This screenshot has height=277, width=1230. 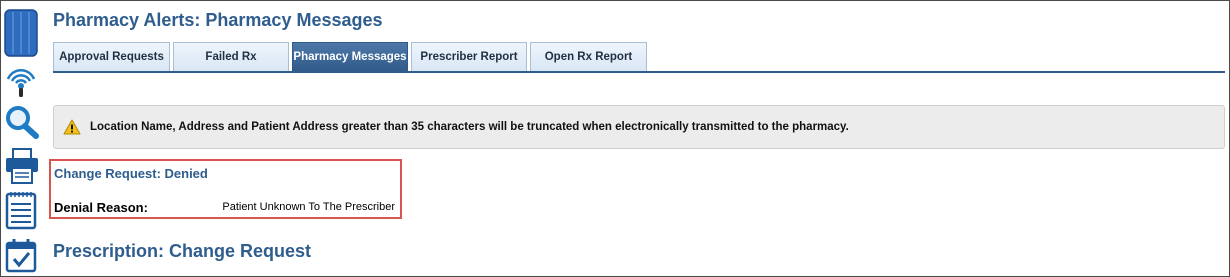 I want to click on grid-icon, so click(x=21, y=33).